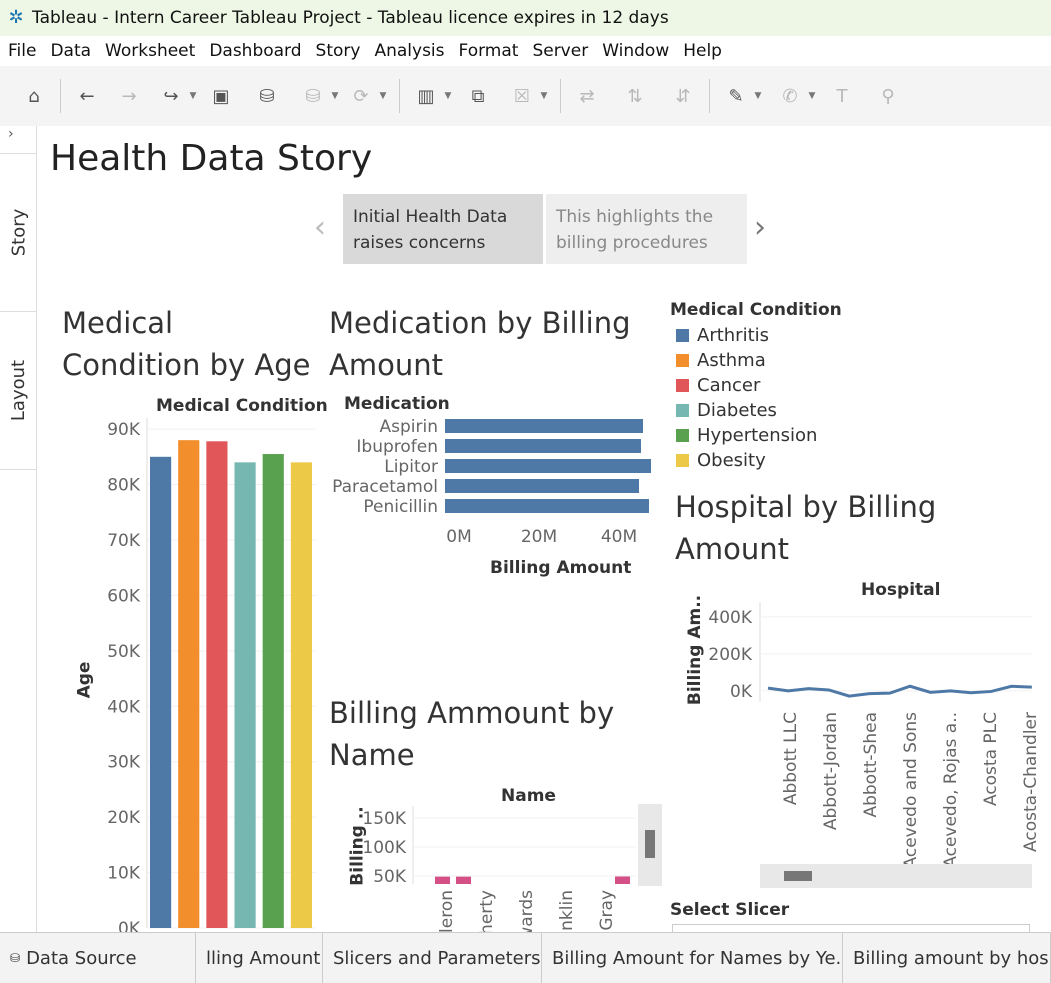 The image size is (1051, 983). Describe the element at coordinates (18, 233) in the screenshot. I see `tab-story: Story` at that location.